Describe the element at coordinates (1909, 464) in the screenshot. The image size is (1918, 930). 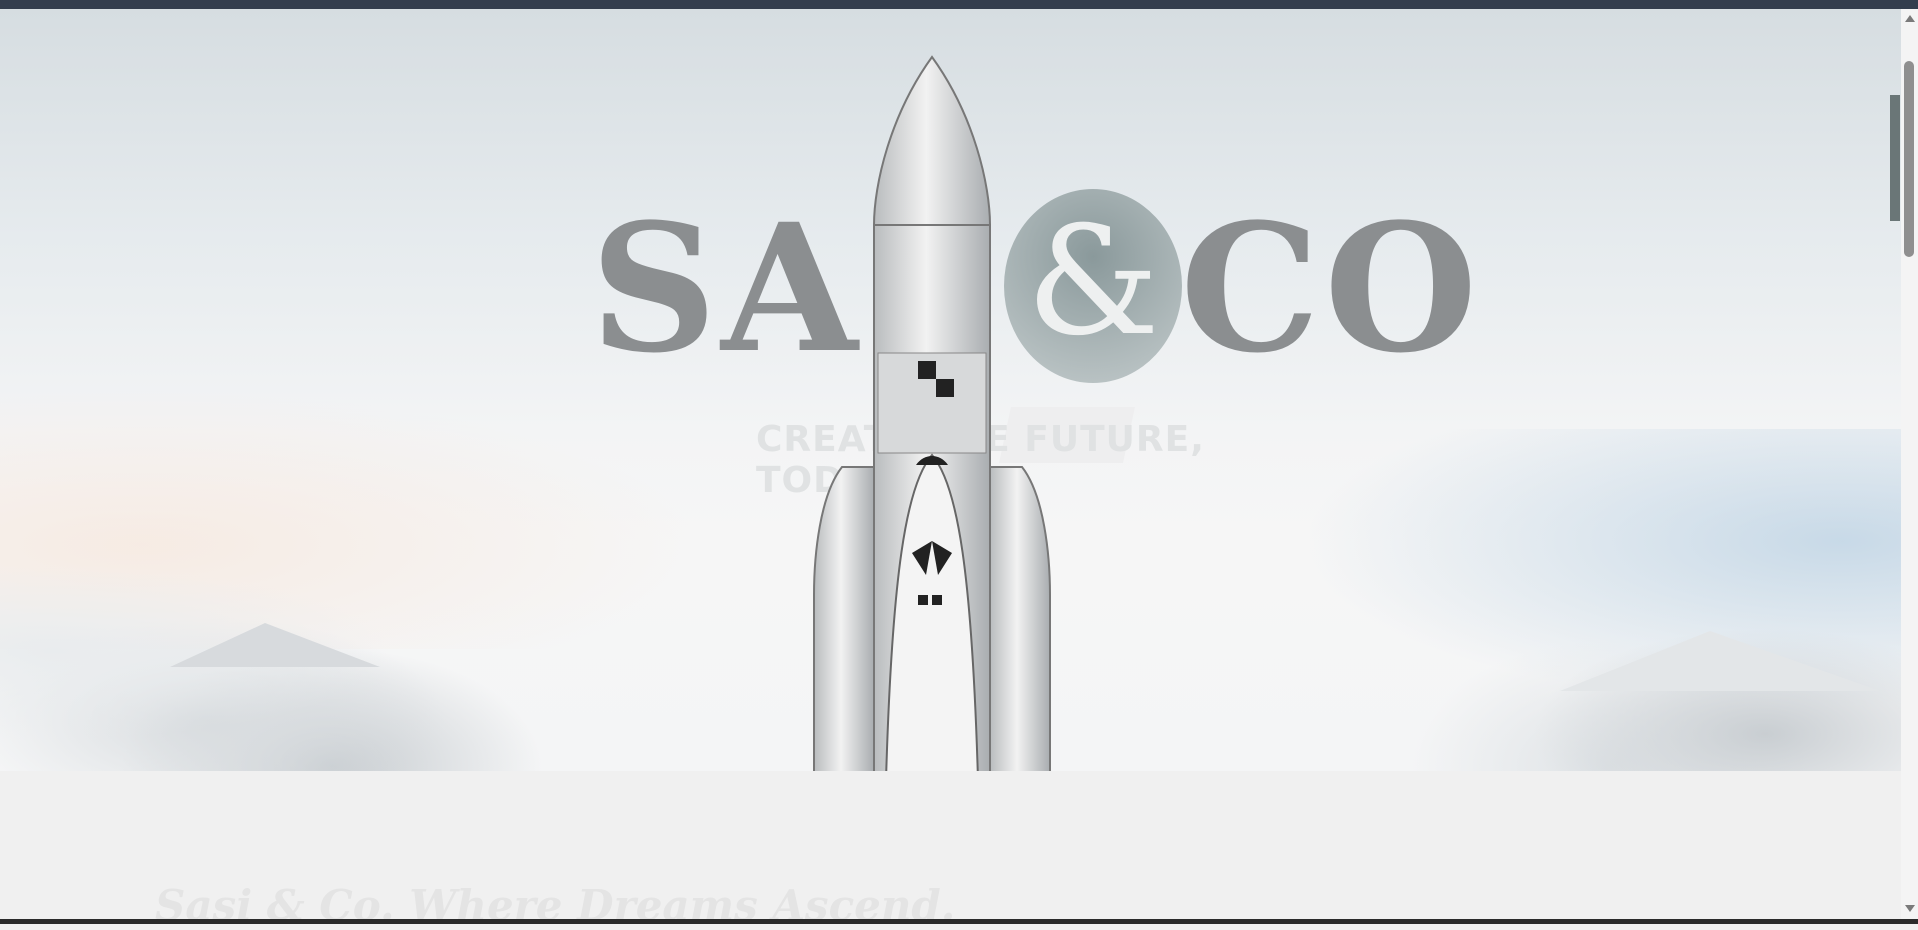
I see `page-scrollbar` at that location.